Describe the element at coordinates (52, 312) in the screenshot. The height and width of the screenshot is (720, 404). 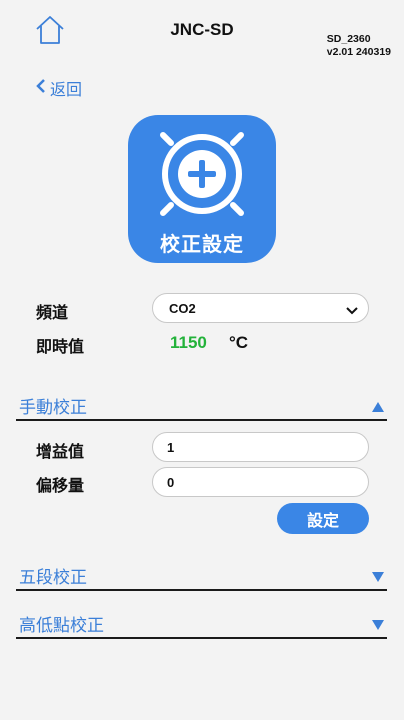
I see `channel-label: 頻道` at that location.